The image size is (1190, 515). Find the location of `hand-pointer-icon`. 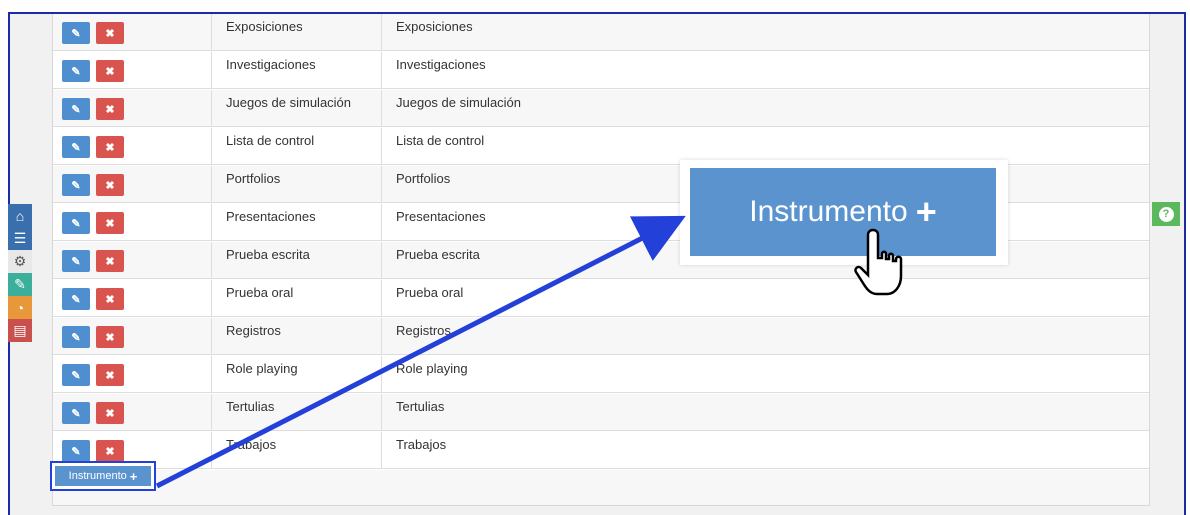

hand-pointer-icon is located at coordinates (878, 262).